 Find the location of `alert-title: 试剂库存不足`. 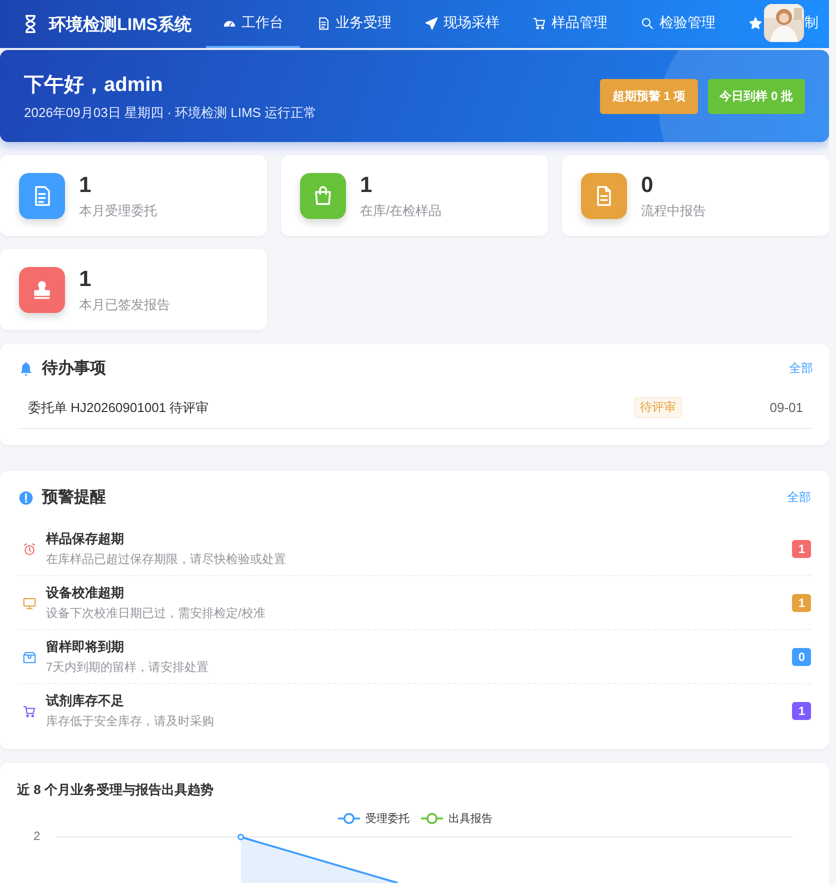

alert-title: 试剂库存不足 is located at coordinates (85, 701).